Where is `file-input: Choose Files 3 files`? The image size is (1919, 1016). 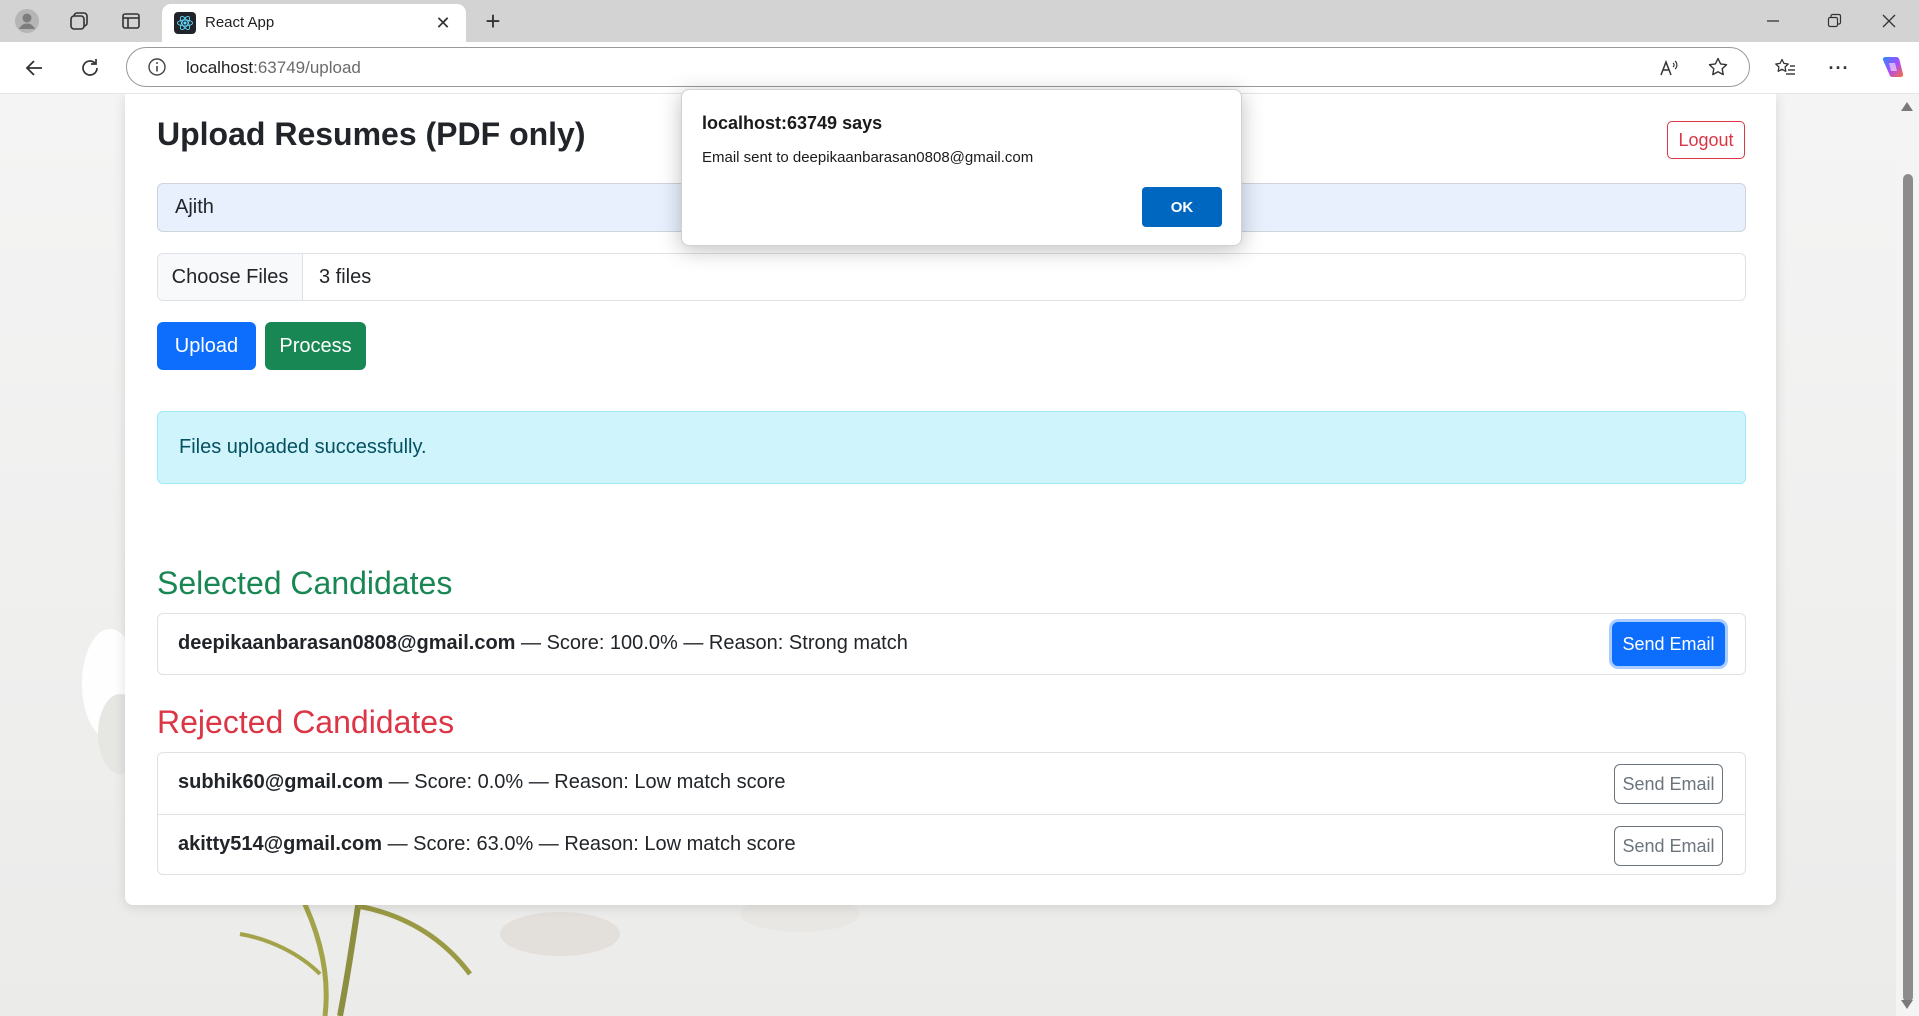 file-input: Choose Files 3 files is located at coordinates (951, 277).